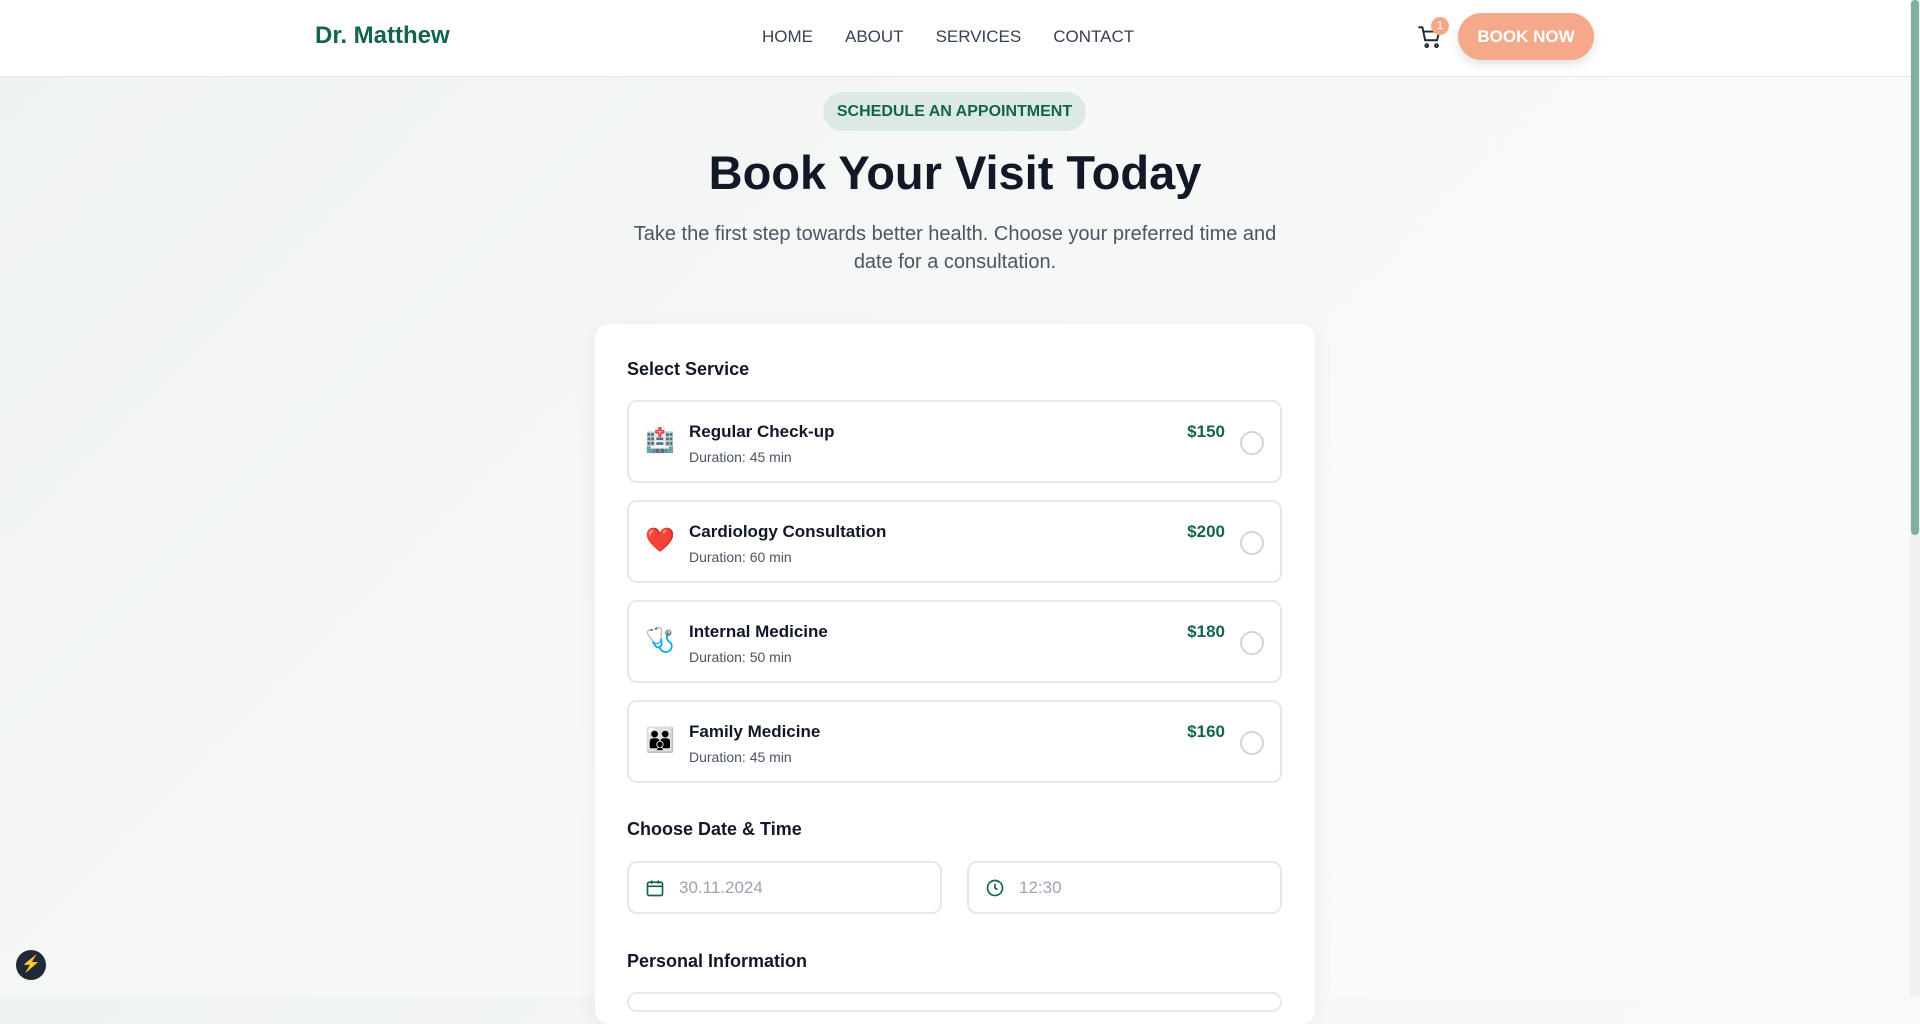  Describe the element at coordinates (740, 657) in the screenshot. I see `service-duration: Duration: 50 min` at that location.